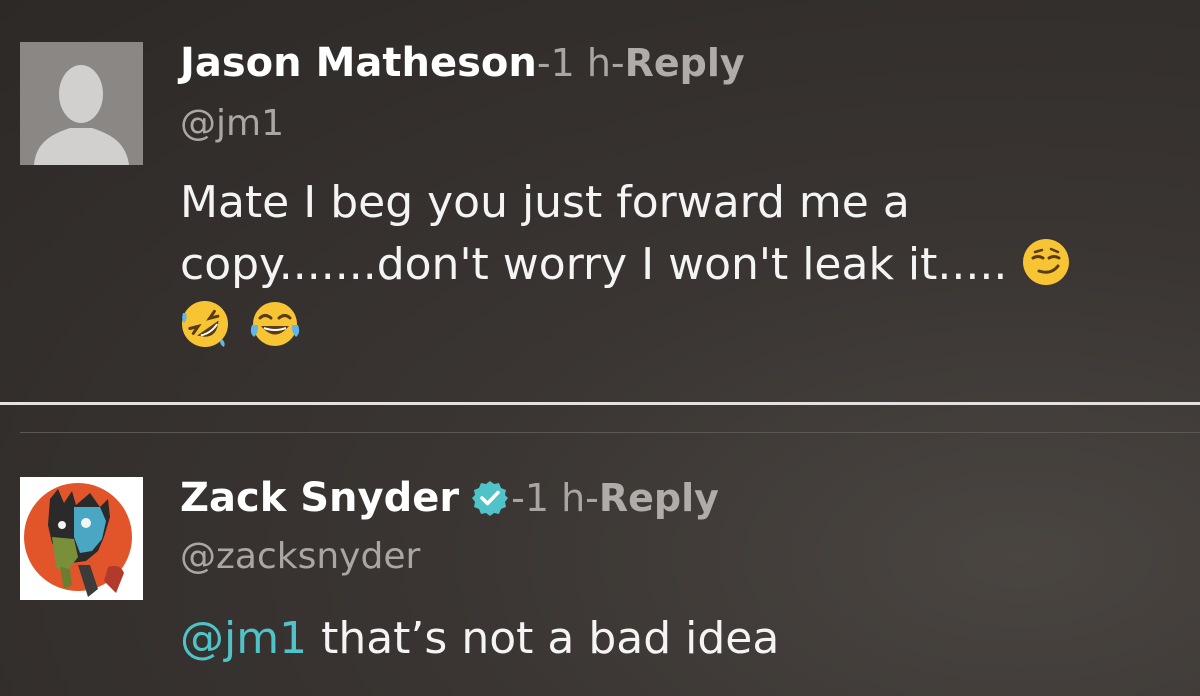 This screenshot has height=696, width=1200. Describe the element at coordinates (275, 324) in the screenshot. I see `face-with-tears-of-joy-icon` at that location.